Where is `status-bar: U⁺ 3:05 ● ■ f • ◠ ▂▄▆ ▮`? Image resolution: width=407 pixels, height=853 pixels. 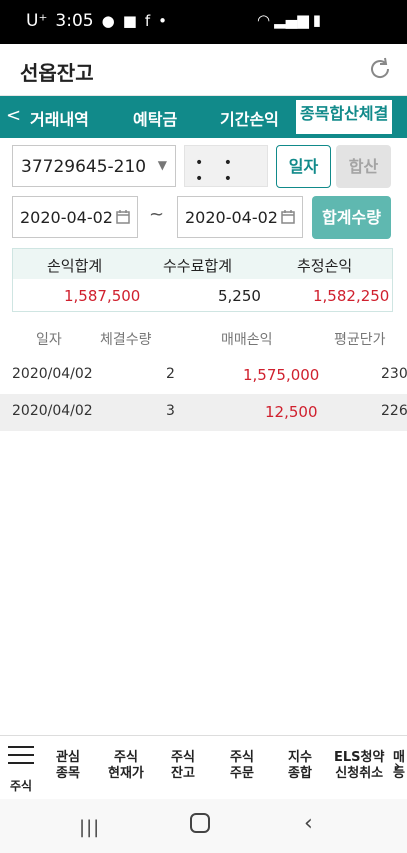 status-bar: U⁺ 3:05 ● ■ f • ◠ ▂▄▆ ▮ is located at coordinates (203, 22).